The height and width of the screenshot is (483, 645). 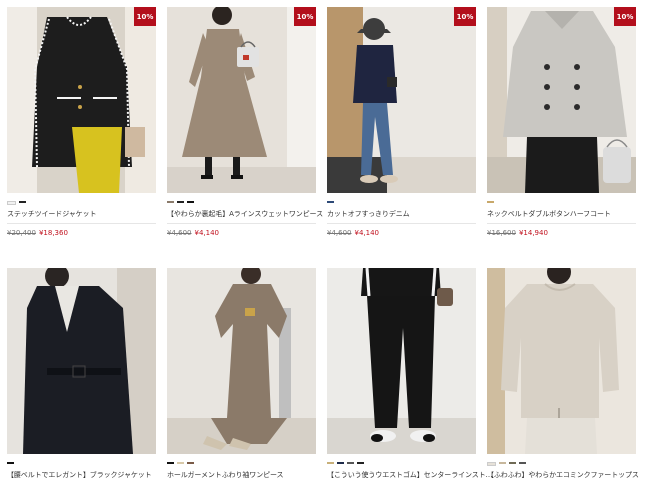 I want to click on product-name: カットオフすっきりデニム, so click(x=368, y=214).